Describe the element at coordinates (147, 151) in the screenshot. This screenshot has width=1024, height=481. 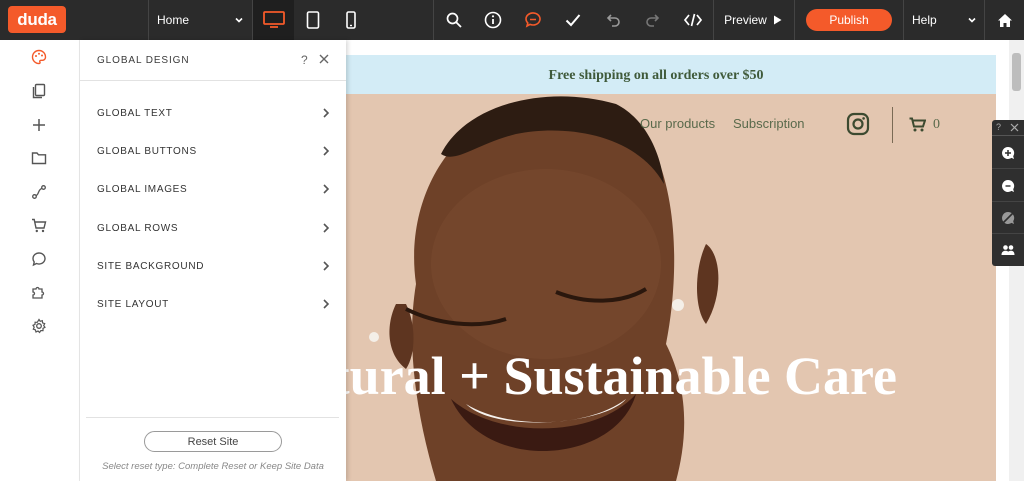
I see `menu-item-label: GLOBAL BUTTONS` at that location.